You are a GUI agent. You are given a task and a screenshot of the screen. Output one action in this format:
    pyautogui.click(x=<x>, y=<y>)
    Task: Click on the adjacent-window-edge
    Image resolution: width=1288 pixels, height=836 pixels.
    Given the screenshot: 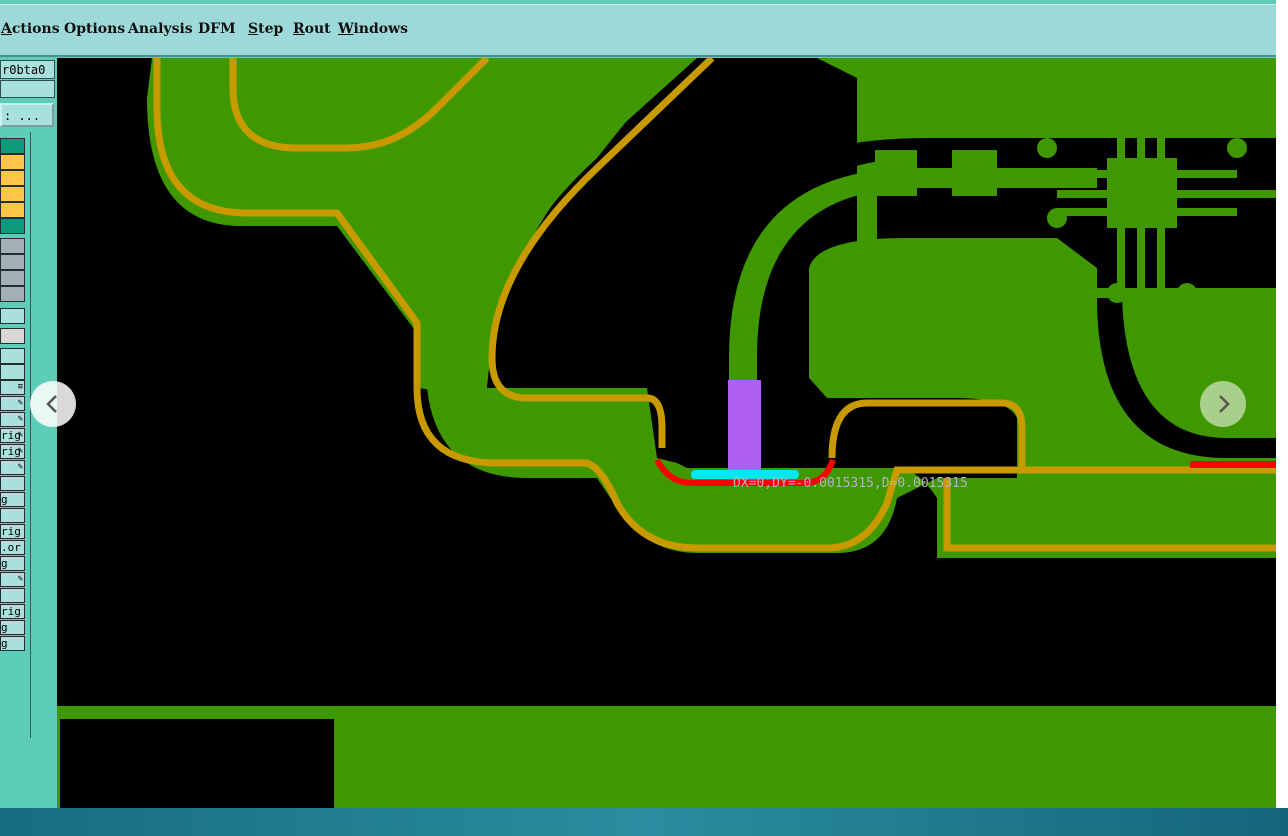 What is the action you would take?
    pyautogui.click(x=1282, y=404)
    